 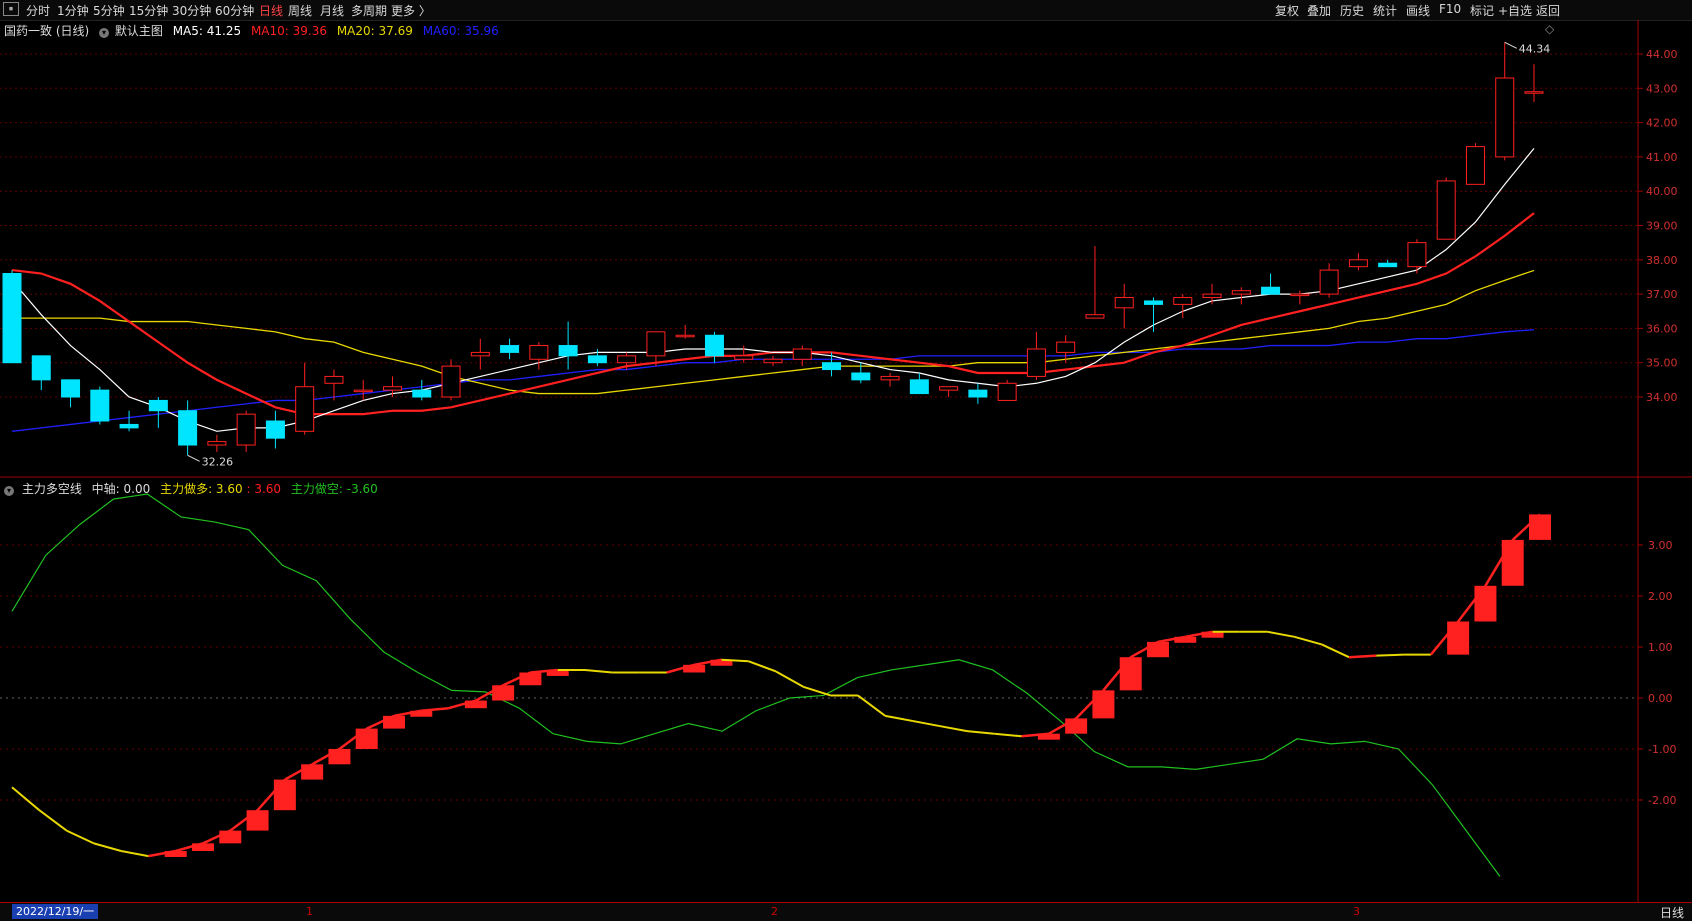 What do you see at coordinates (1662, 294) in the screenshot?
I see `price-tick-label: 37.00` at bounding box center [1662, 294].